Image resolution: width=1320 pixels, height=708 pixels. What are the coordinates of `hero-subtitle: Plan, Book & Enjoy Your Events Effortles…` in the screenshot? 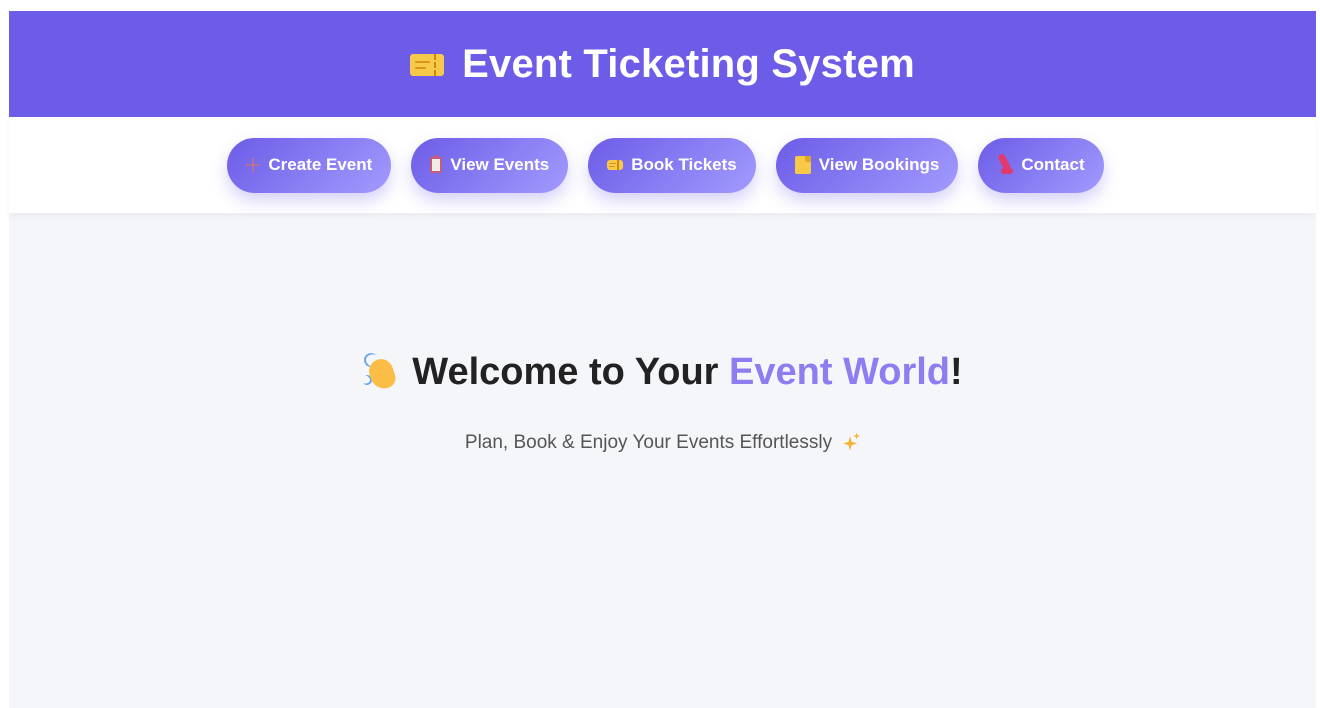 It's located at (662, 442).